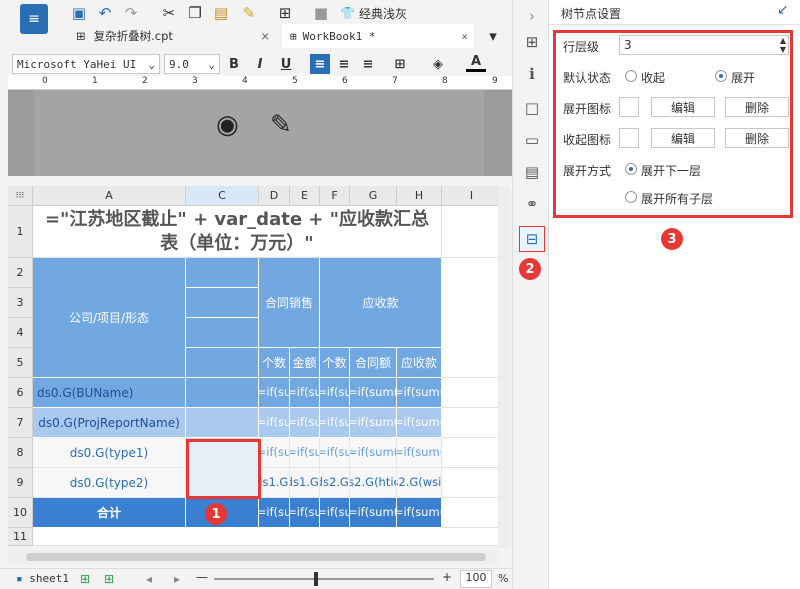 Image resolution: width=800 pixels, height=589 pixels. What do you see at coordinates (195, 13) in the screenshot?
I see `copy-icon: ❐` at bounding box center [195, 13].